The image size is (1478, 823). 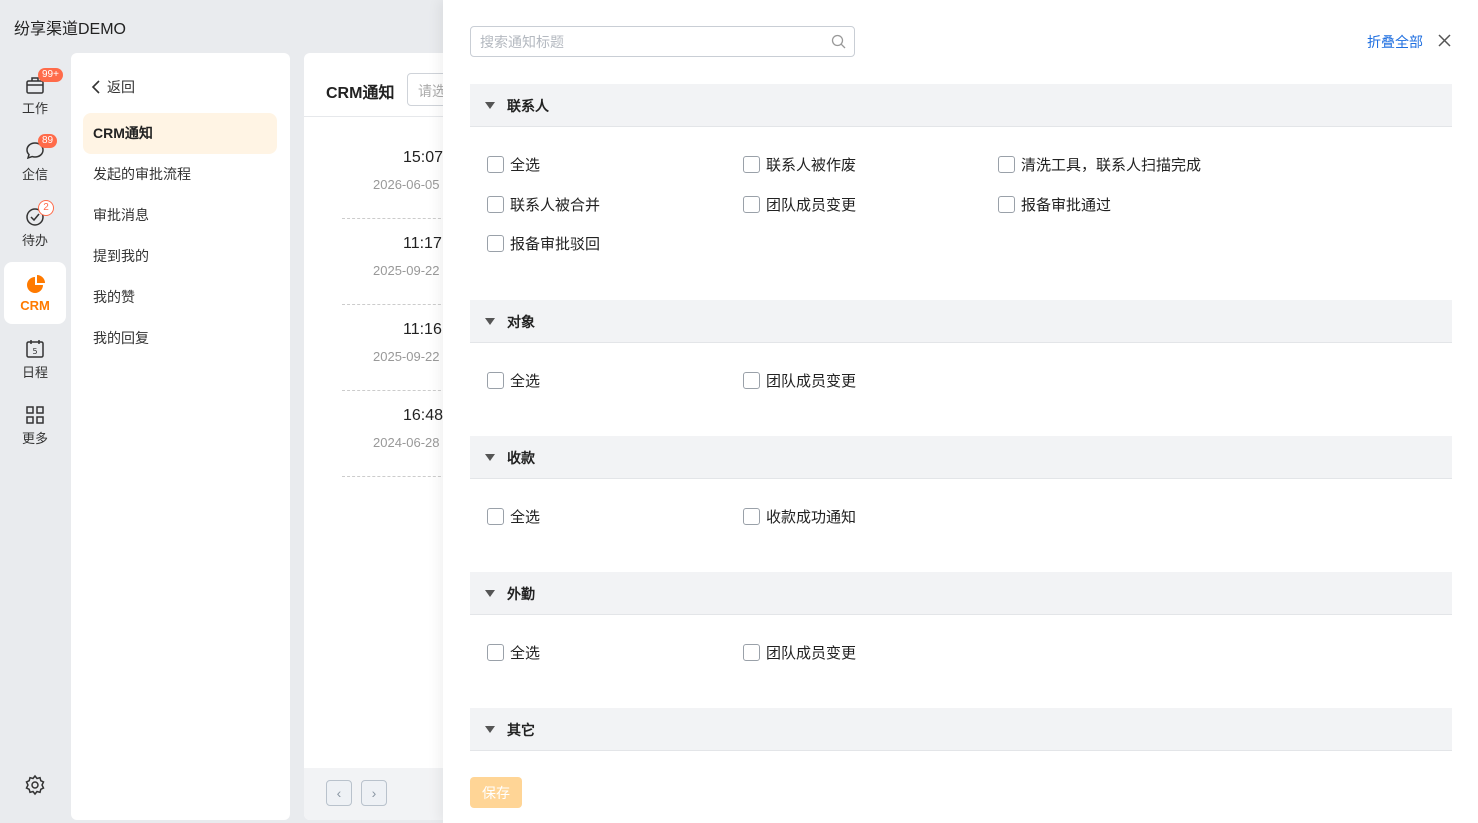 What do you see at coordinates (374, 793) in the screenshot?
I see `next-page-button: ›` at bounding box center [374, 793].